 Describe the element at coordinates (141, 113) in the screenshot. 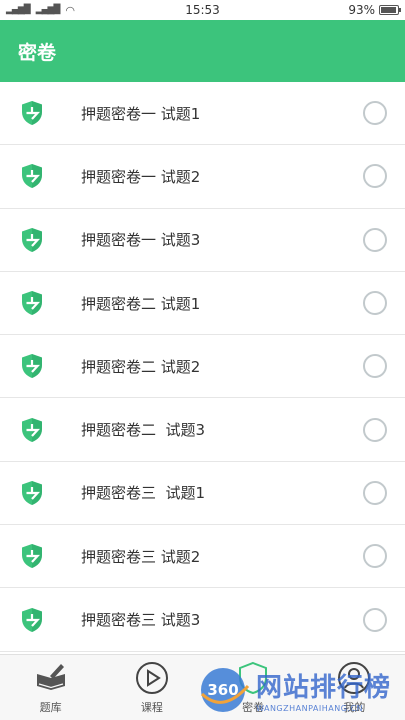

I see `list-item-label: 押题密卷一 试题1` at that location.